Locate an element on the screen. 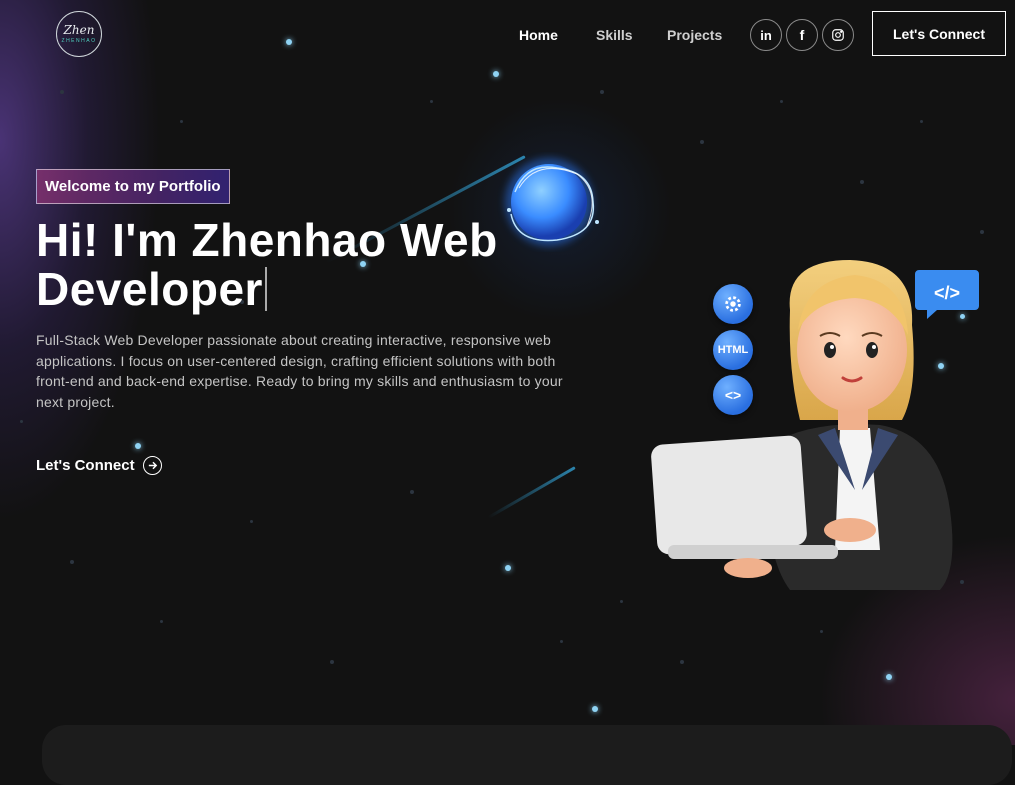 The image size is (1015, 785). facebook-button: f is located at coordinates (802, 35).